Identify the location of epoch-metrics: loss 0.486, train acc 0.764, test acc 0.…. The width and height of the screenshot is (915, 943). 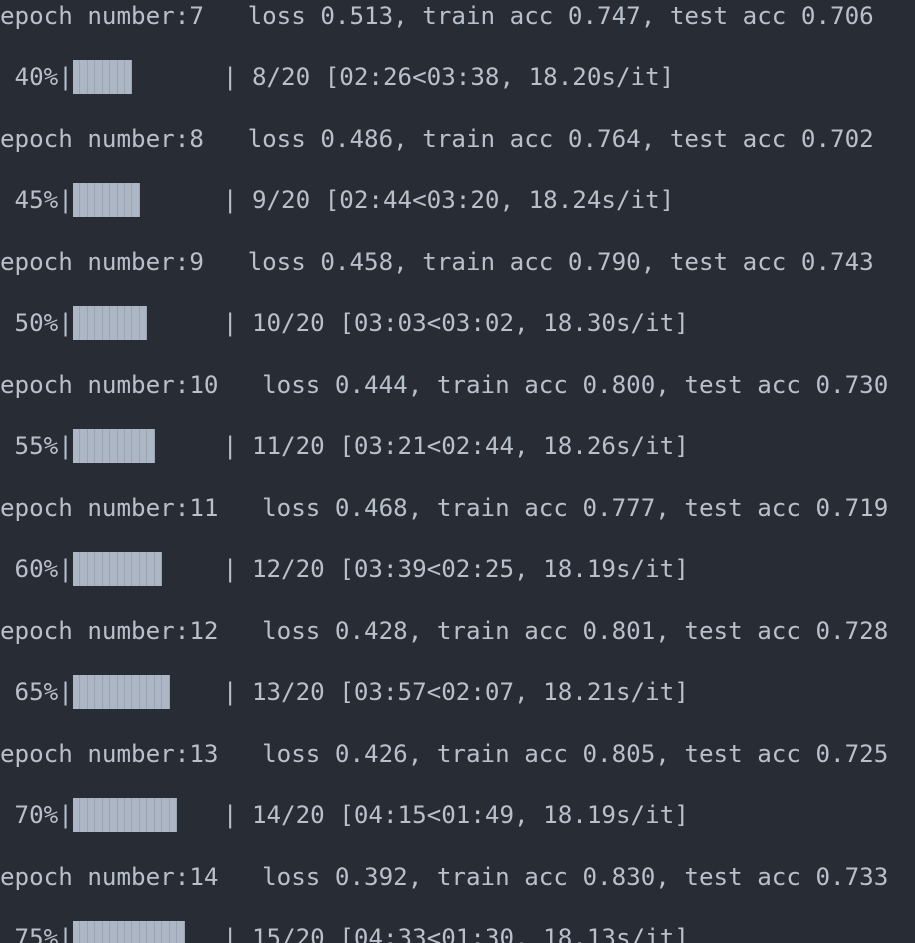
(560, 138).